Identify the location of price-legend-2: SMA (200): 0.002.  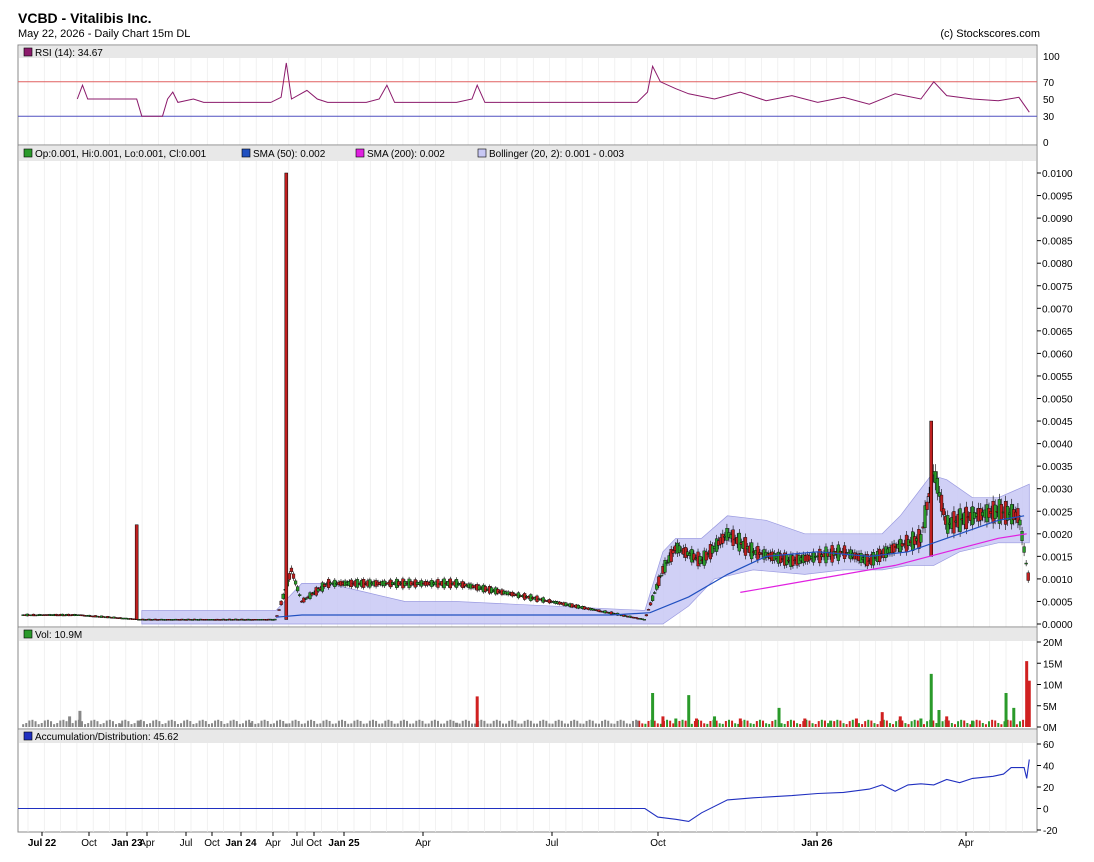
(406, 154).